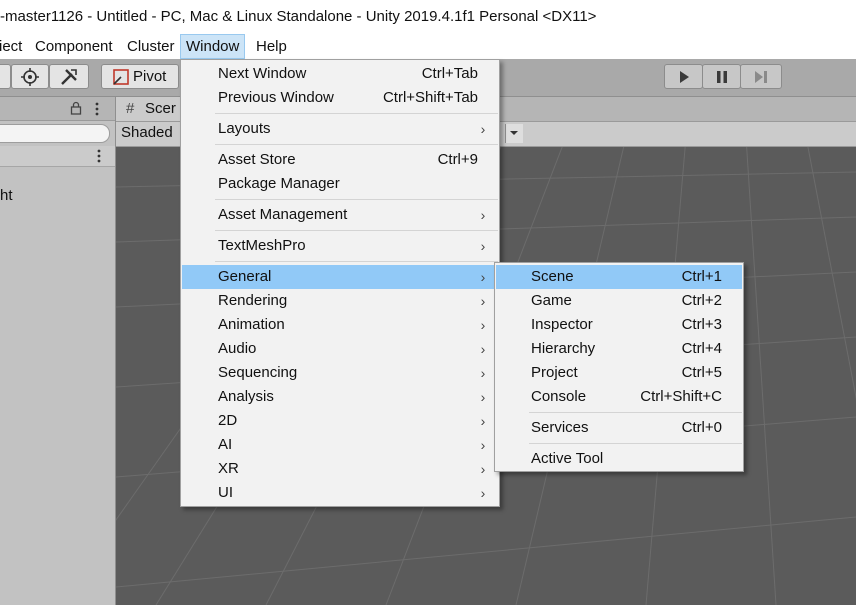 The height and width of the screenshot is (605, 856). Describe the element at coordinates (701, 348) in the screenshot. I see `submenu-item-shortcut: Ctrl+4` at that location.